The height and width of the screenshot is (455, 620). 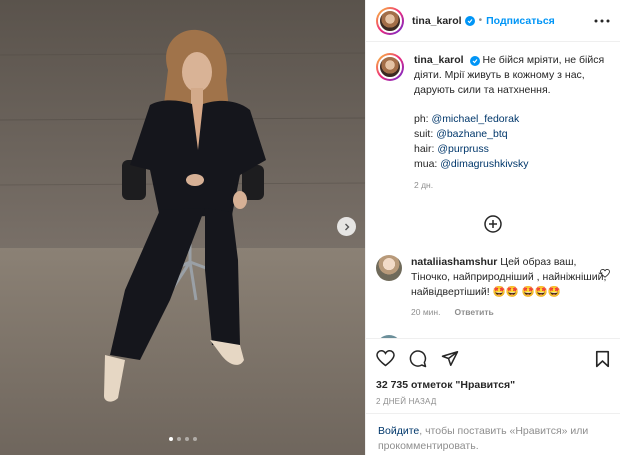 What do you see at coordinates (471, 134) in the screenshot?
I see `credit-link: @bazhane_btq` at bounding box center [471, 134].